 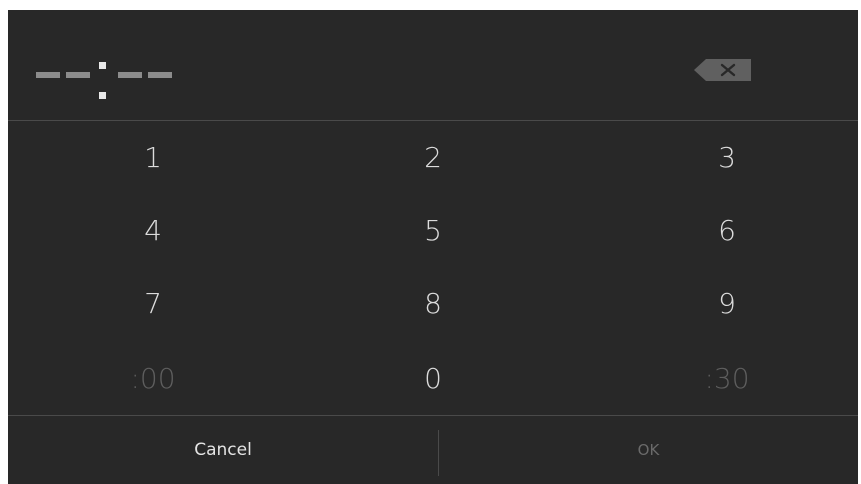 I want to click on key-1: 1, so click(x=153, y=157).